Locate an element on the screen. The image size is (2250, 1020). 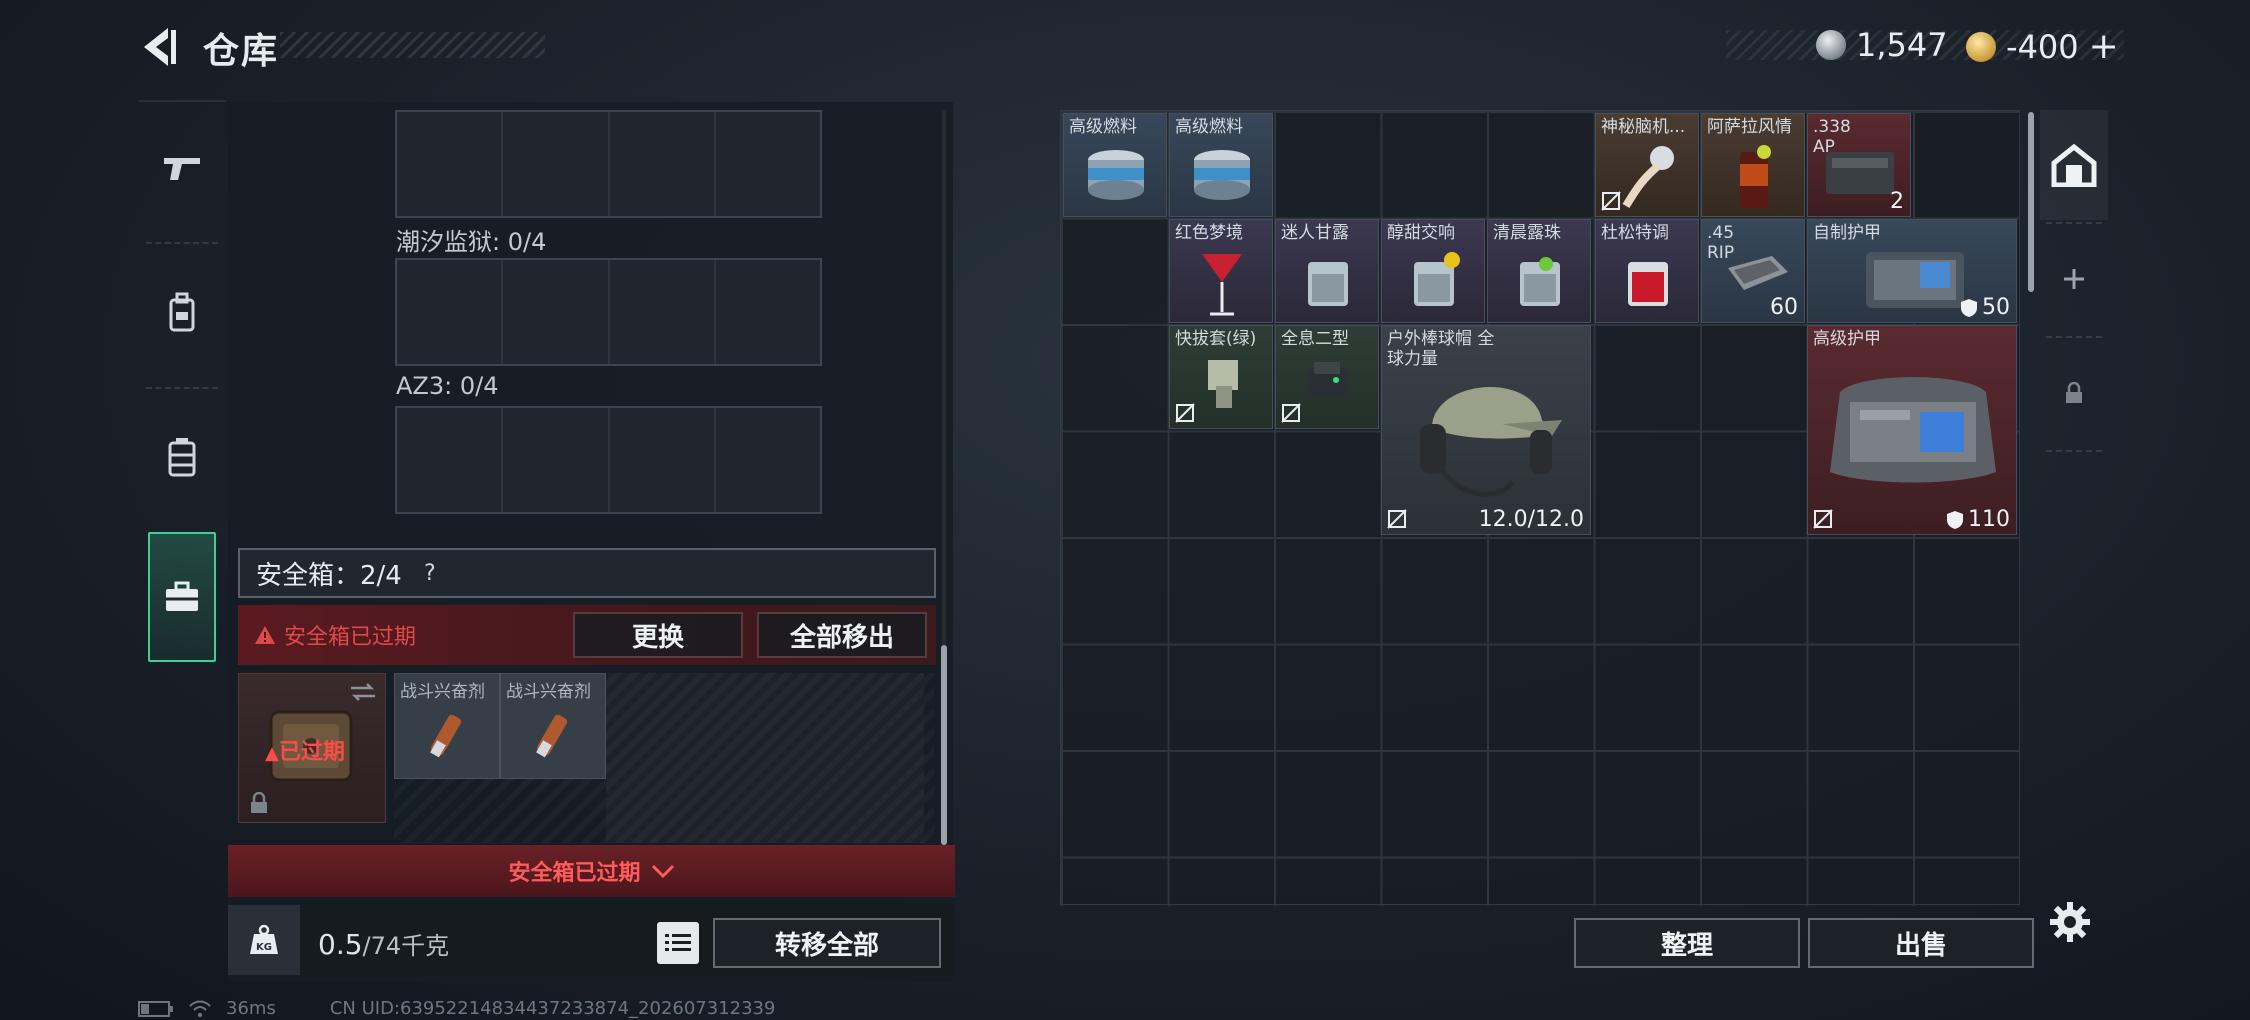
stash-item: 自制护甲 50 is located at coordinates (1912, 271).